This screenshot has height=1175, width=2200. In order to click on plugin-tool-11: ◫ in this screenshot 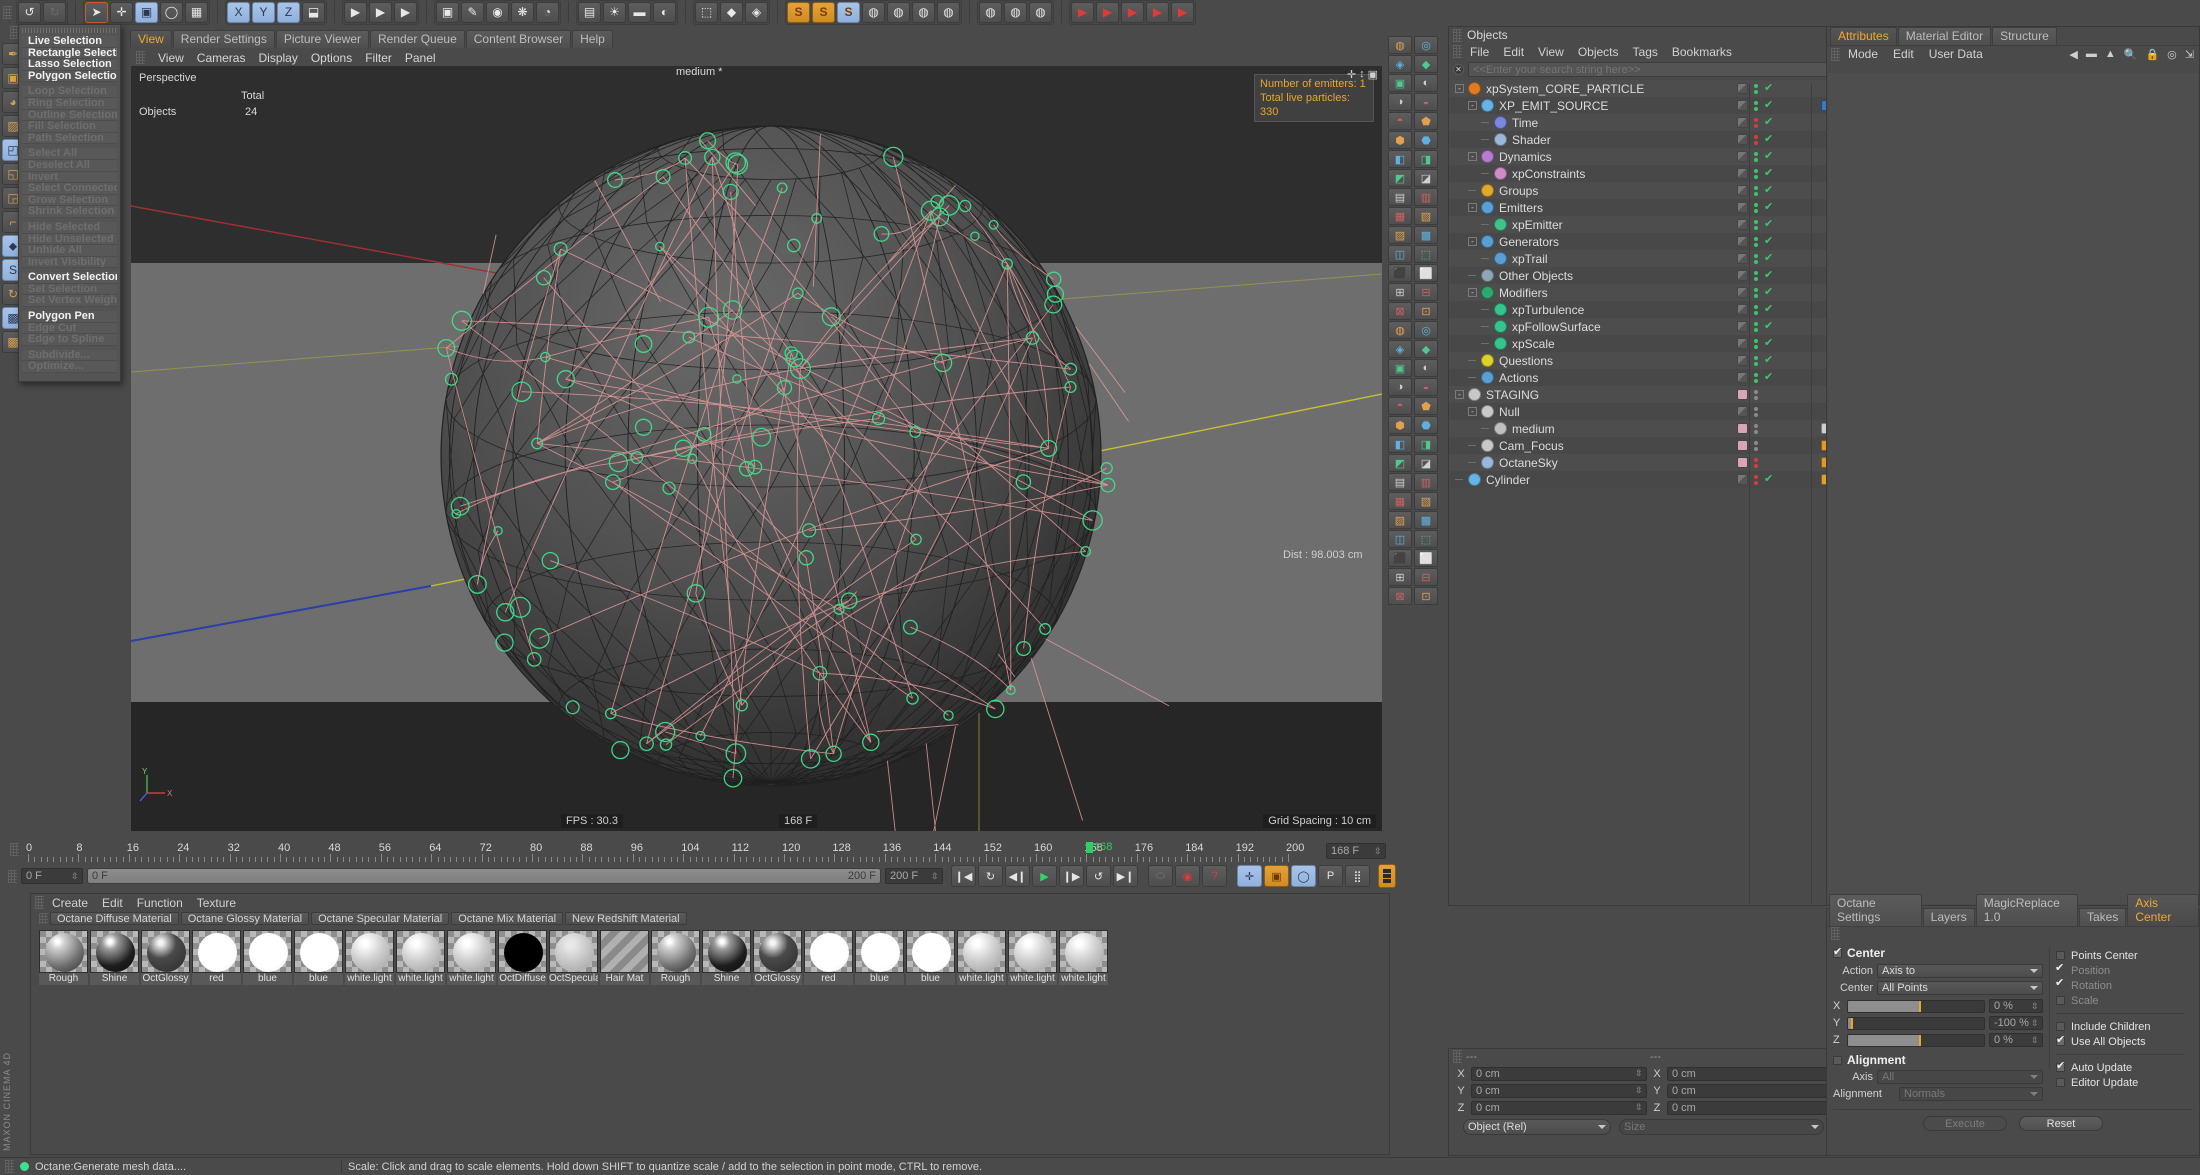, I will do `click(1400, 254)`.